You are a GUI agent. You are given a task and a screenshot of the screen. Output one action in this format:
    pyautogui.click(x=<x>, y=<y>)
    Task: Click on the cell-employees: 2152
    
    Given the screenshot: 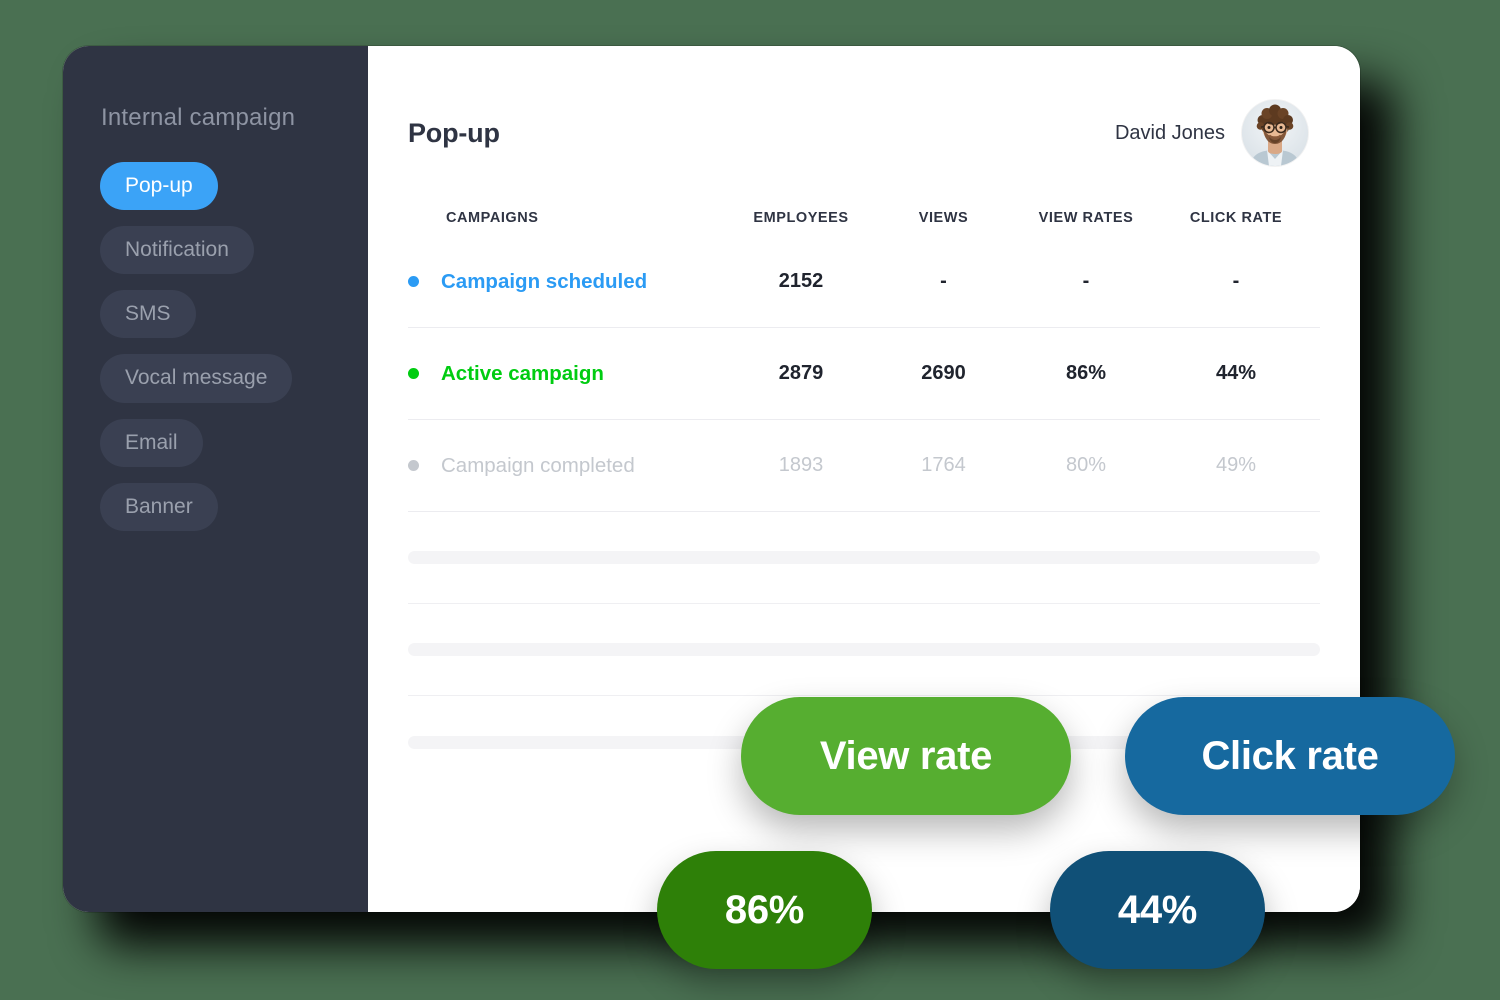 What is the action you would take?
    pyautogui.click(x=801, y=281)
    